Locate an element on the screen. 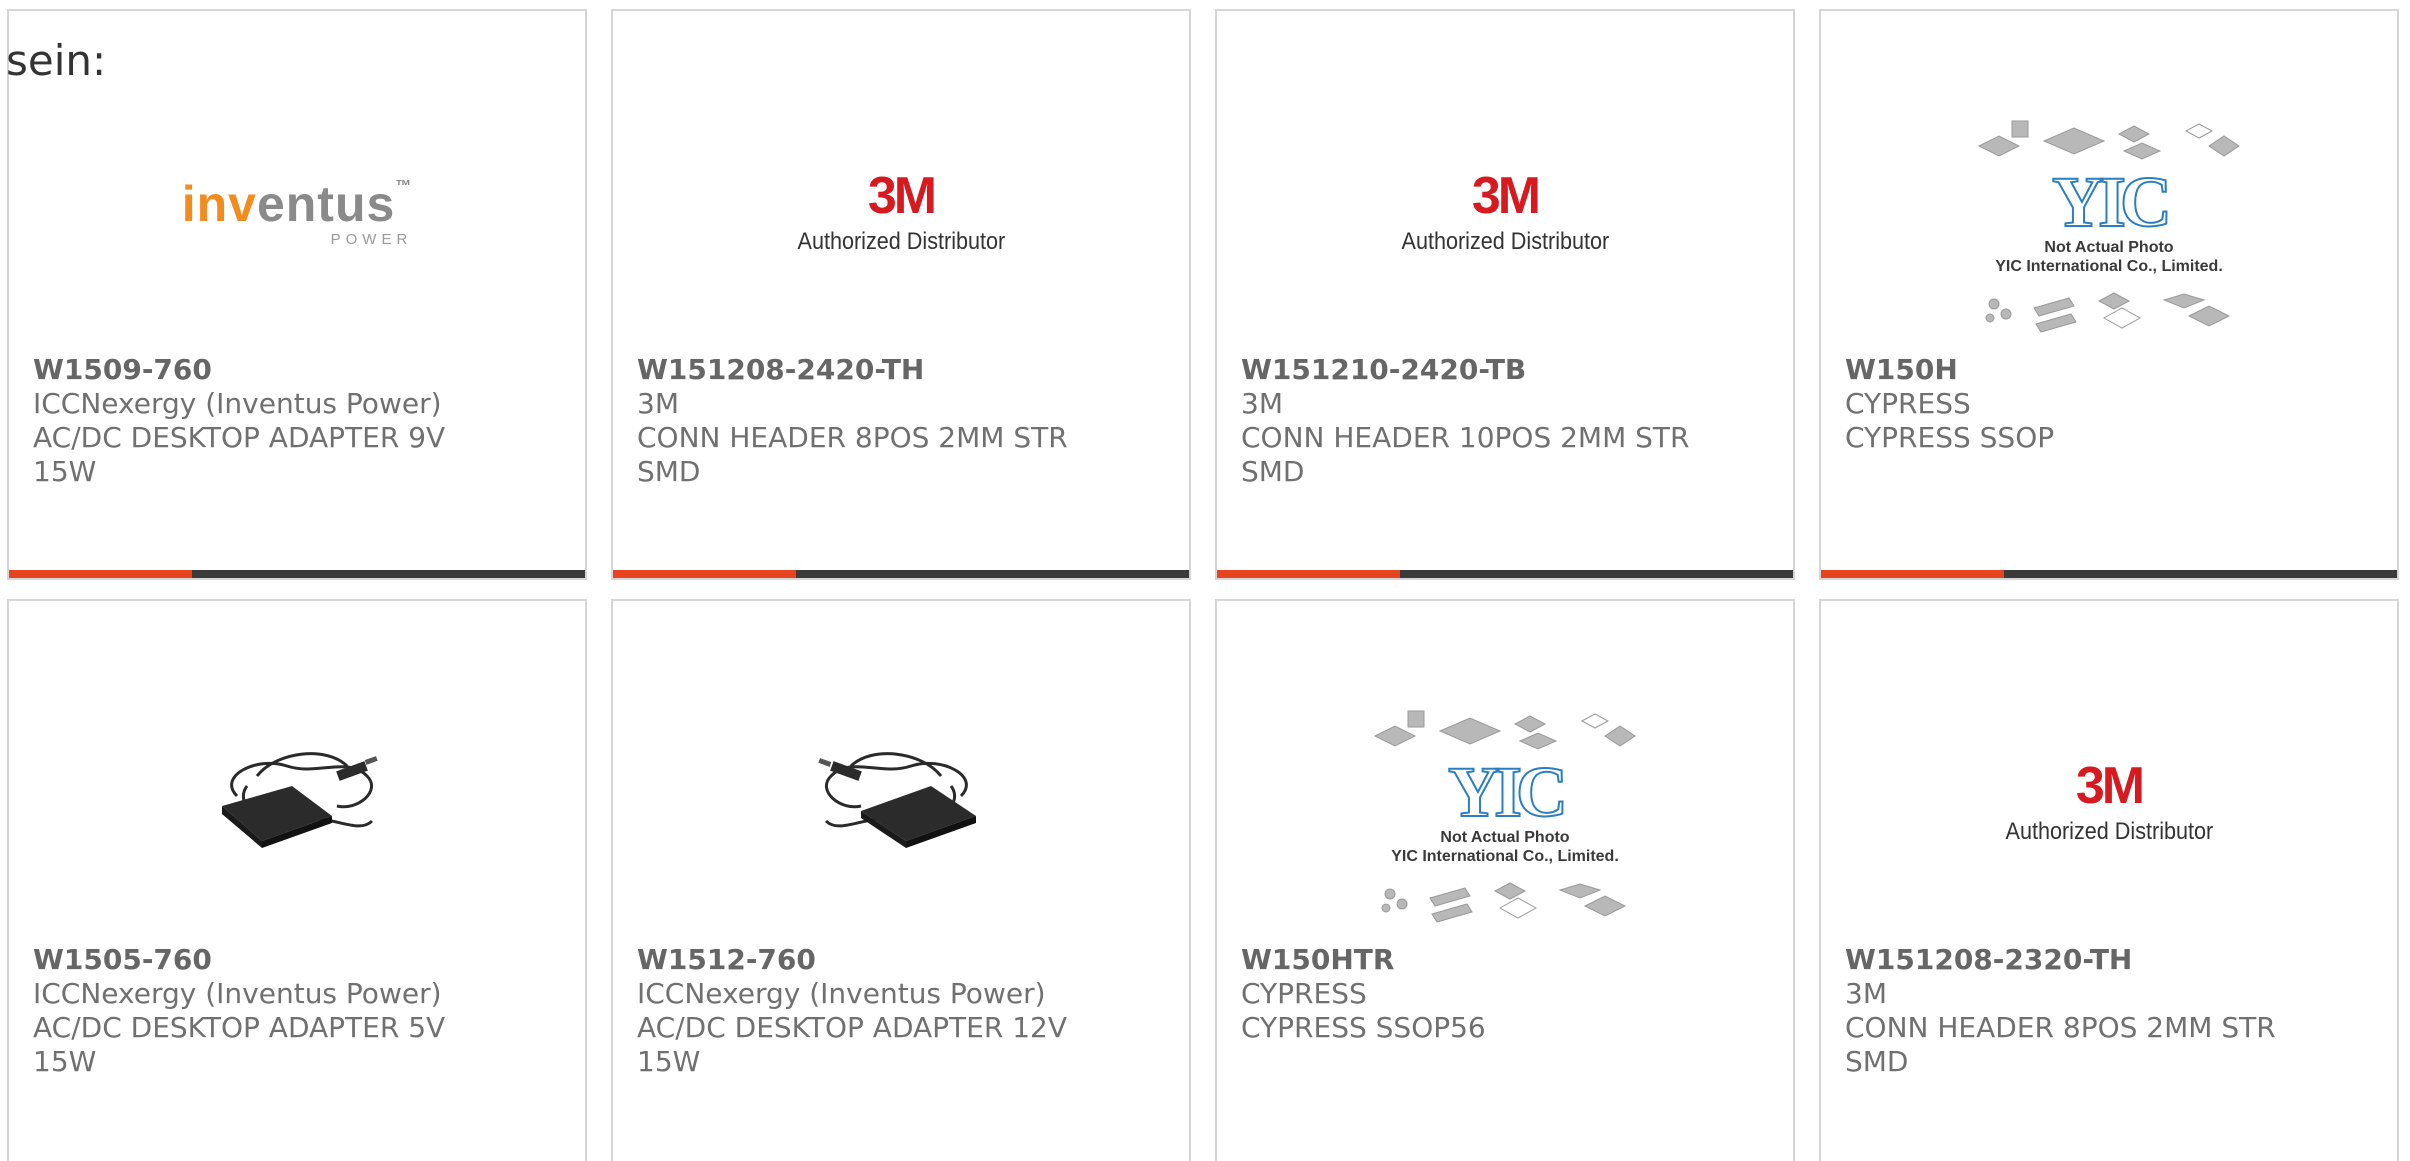  description: AC/DC DESKTOP ADAPTER 5V is located at coordinates (239, 1027).